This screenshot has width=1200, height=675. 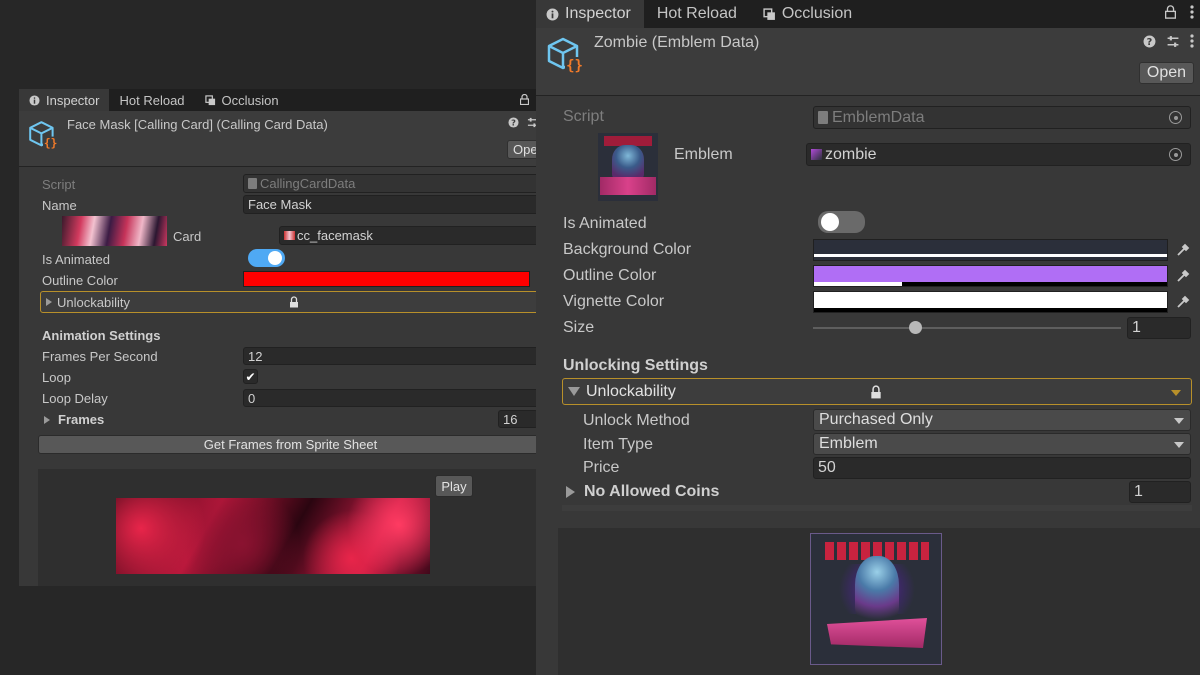 What do you see at coordinates (1002, 117) in the screenshot?
I see `script-field: EmblemData` at bounding box center [1002, 117].